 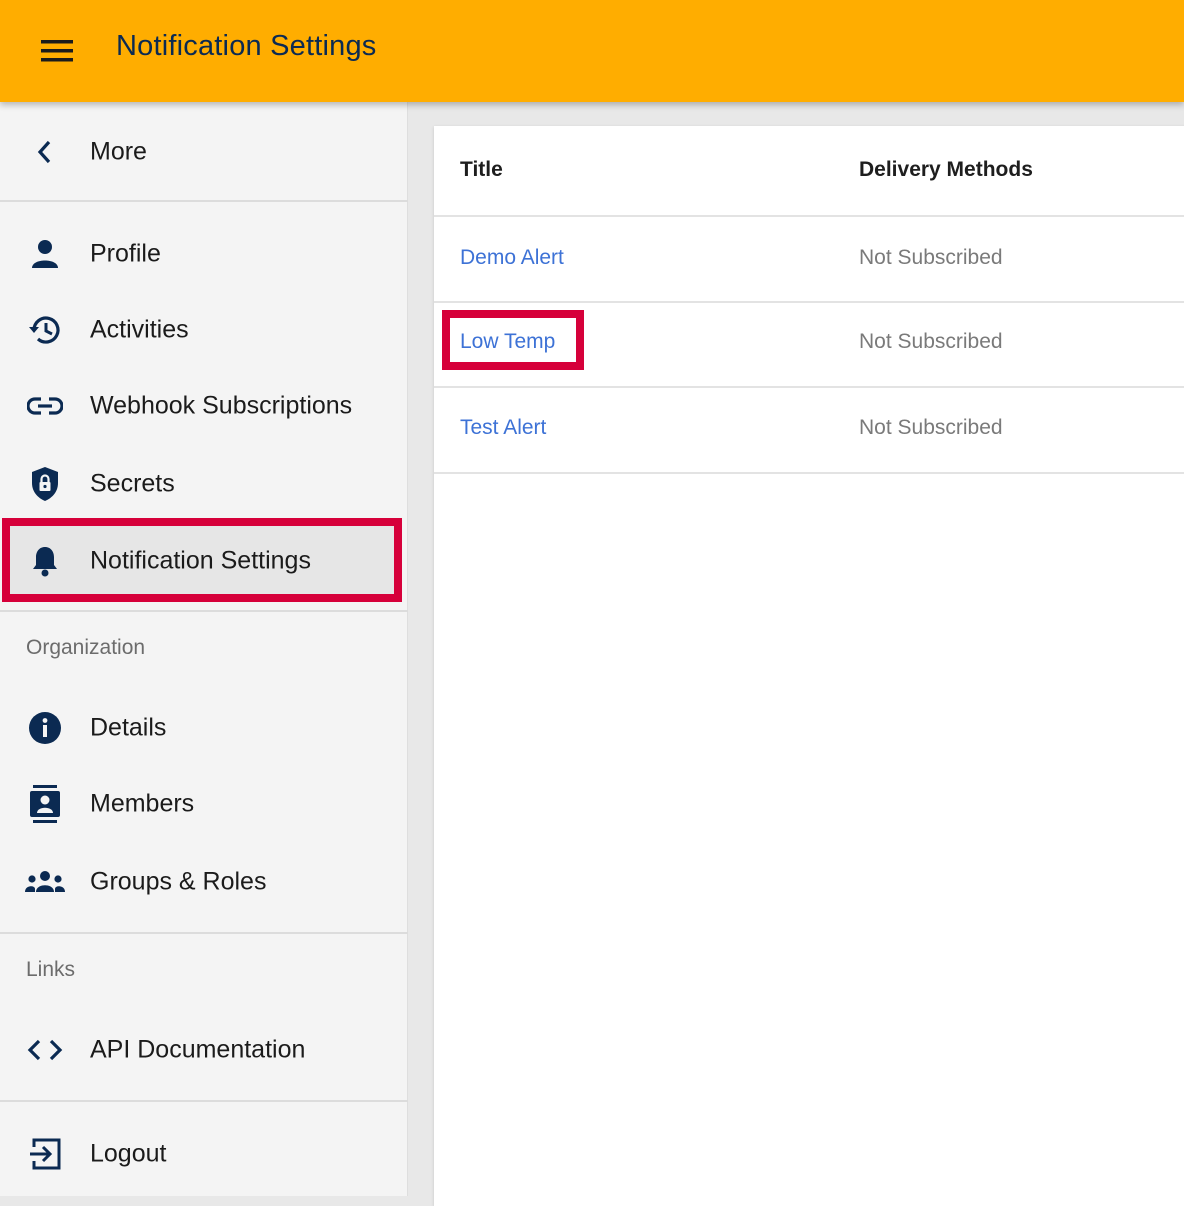 I want to click on person-icon, so click(x=45, y=254).